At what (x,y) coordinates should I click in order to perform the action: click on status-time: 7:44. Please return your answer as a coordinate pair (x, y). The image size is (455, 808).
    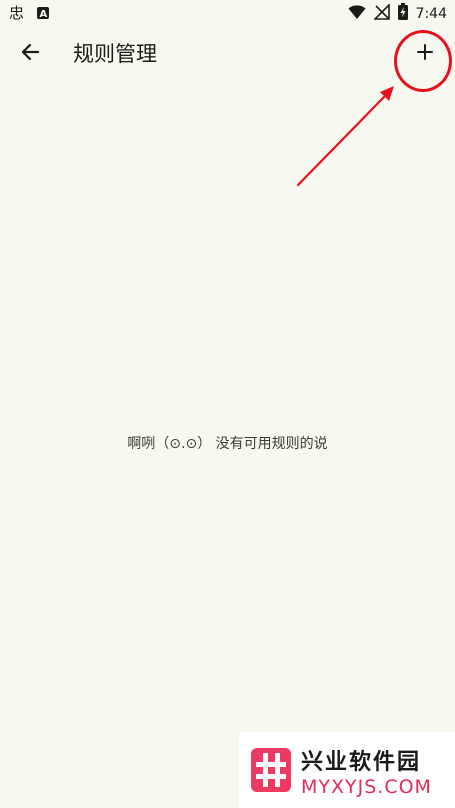
    Looking at the image, I should click on (431, 13).